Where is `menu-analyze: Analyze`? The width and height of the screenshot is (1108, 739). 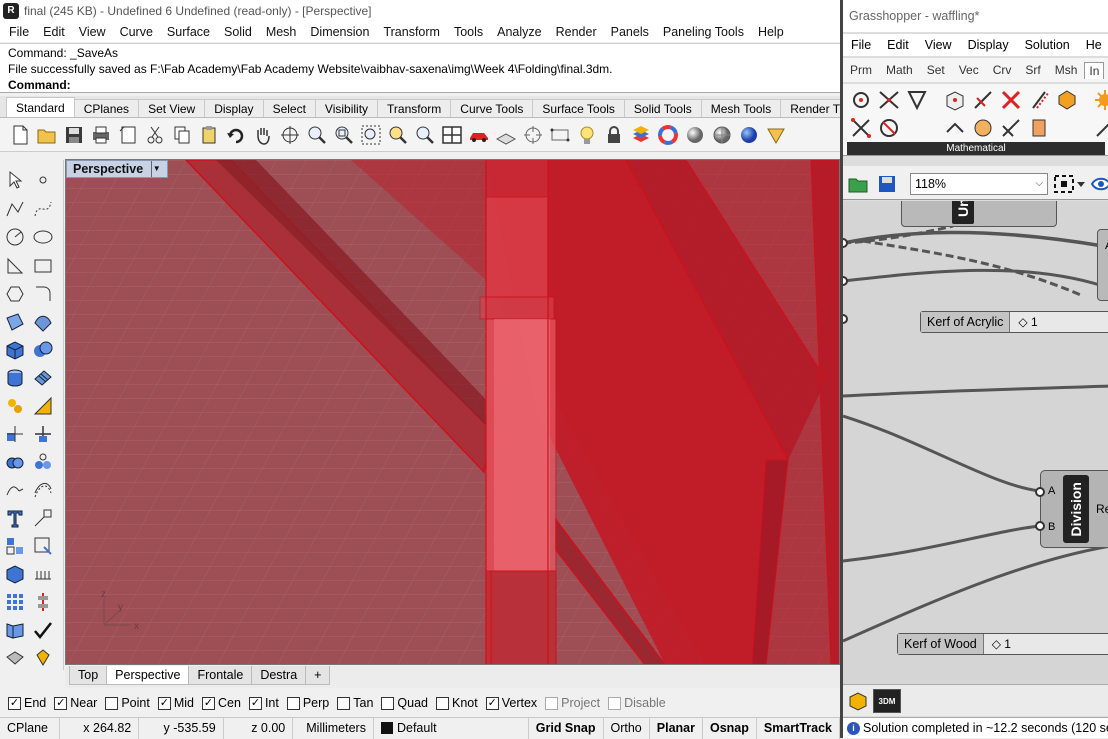 menu-analyze: Analyze is located at coordinates (519, 32).